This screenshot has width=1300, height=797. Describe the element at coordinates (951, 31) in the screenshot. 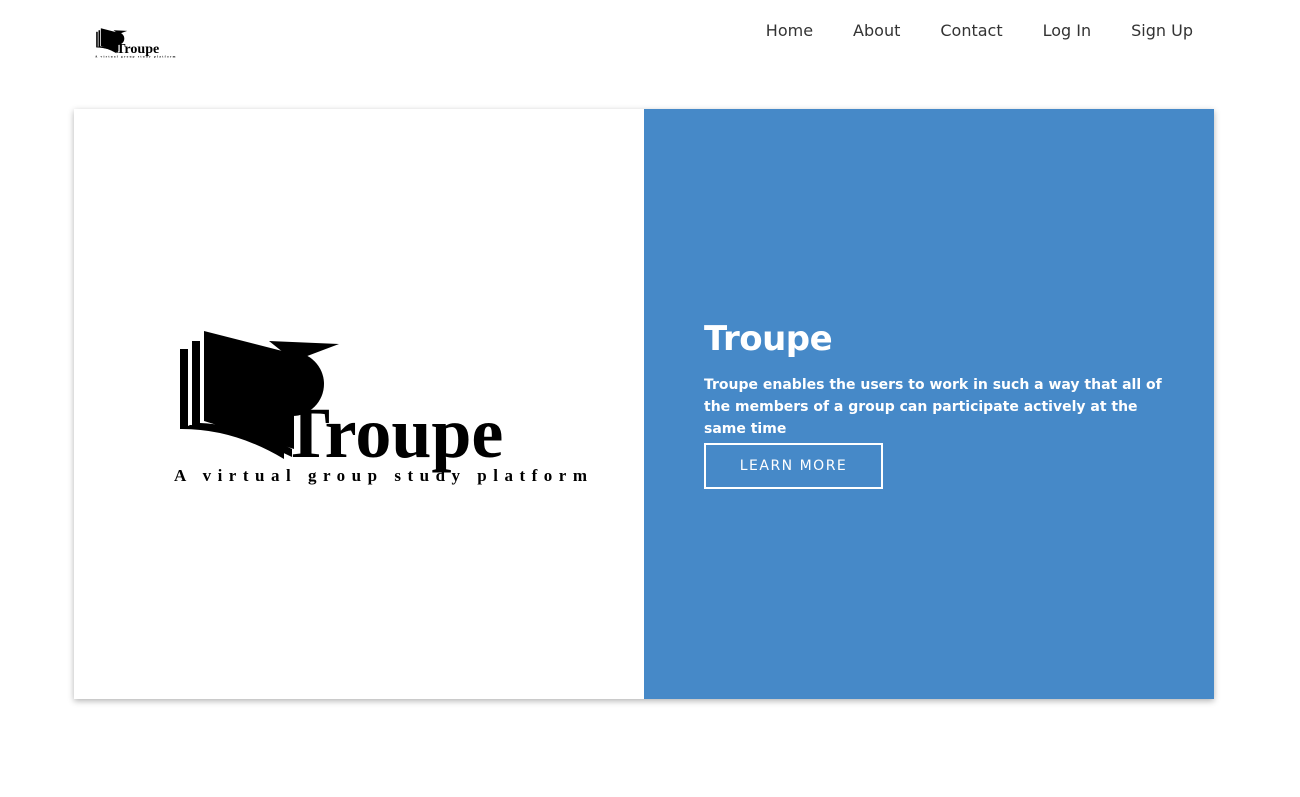

I see `nav-contact: Contact` at that location.